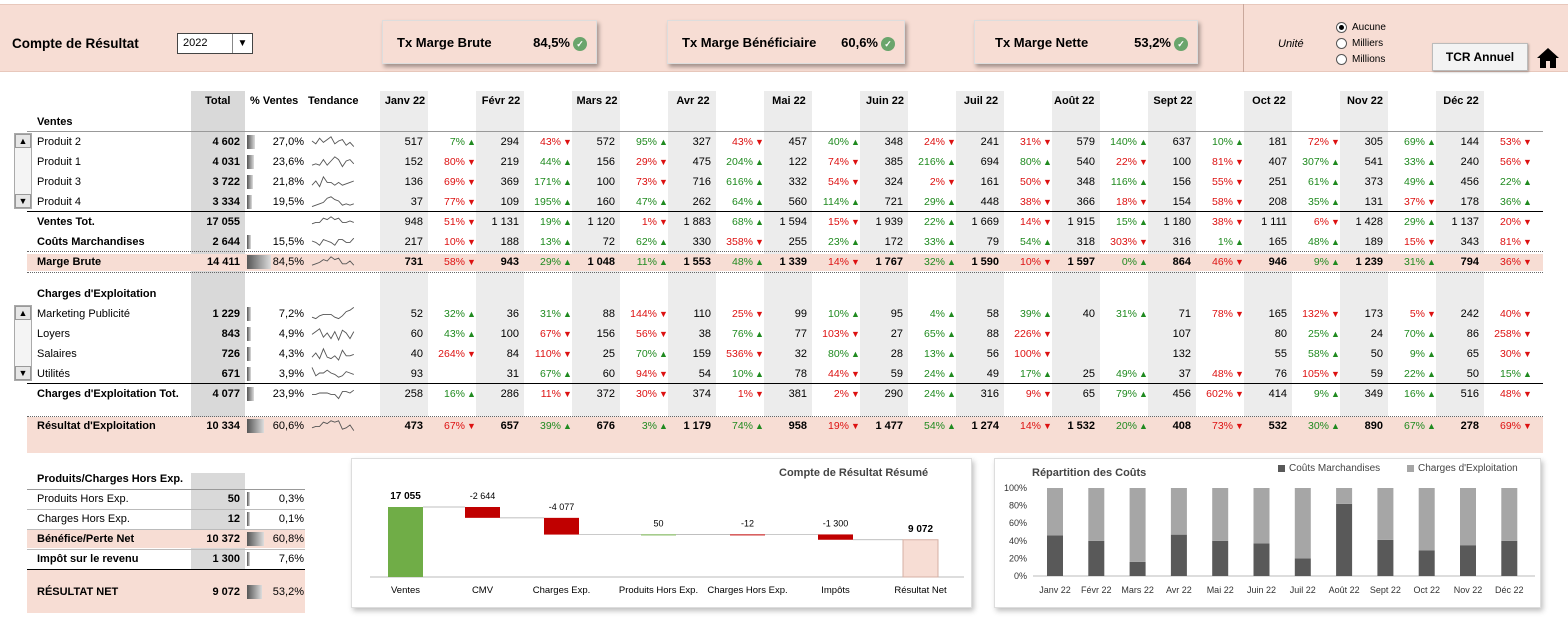  Describe the element at coordinates (218, 101) in the screenshot. I see `column-header-total: Total` at that location.